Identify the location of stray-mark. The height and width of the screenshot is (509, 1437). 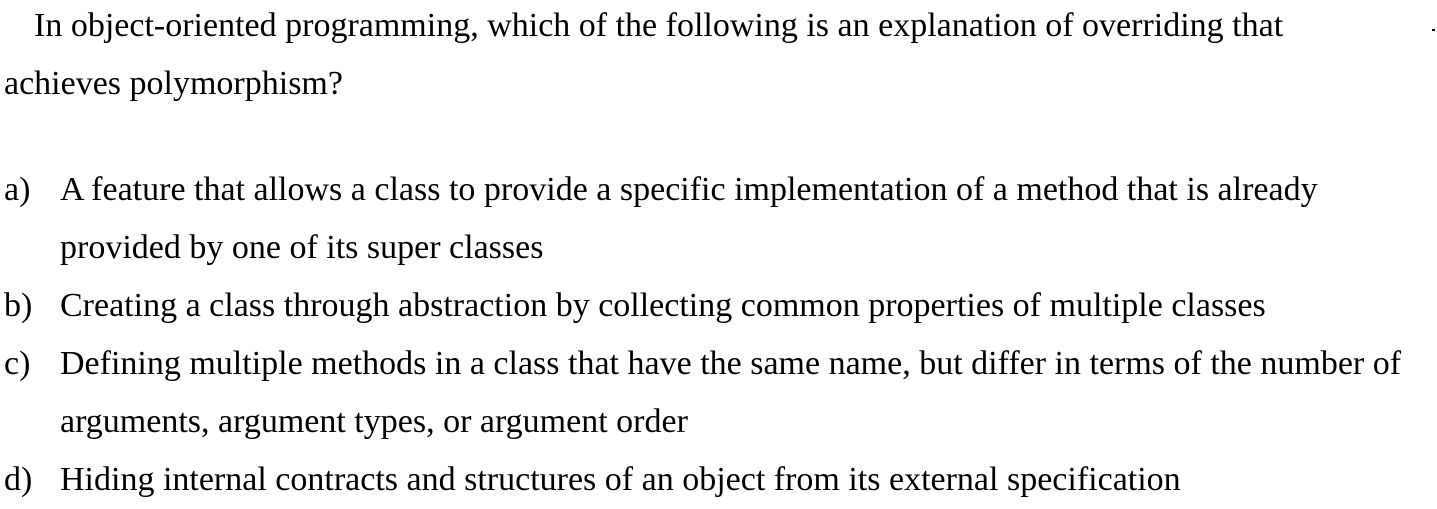
(1433, 30).